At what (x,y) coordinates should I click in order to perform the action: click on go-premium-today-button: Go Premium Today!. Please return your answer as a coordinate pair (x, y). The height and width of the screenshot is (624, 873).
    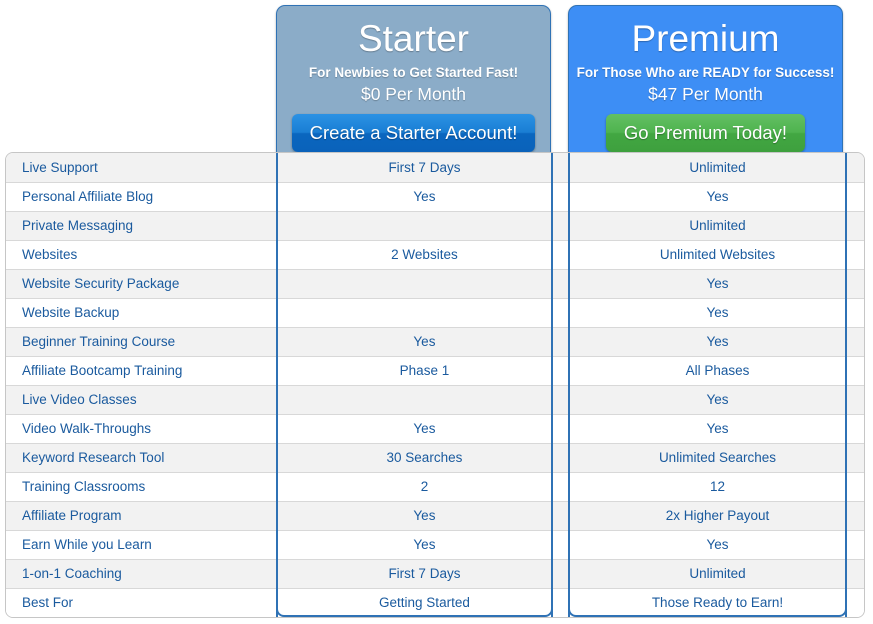
    Looking at the image, I should click on (705, 133).